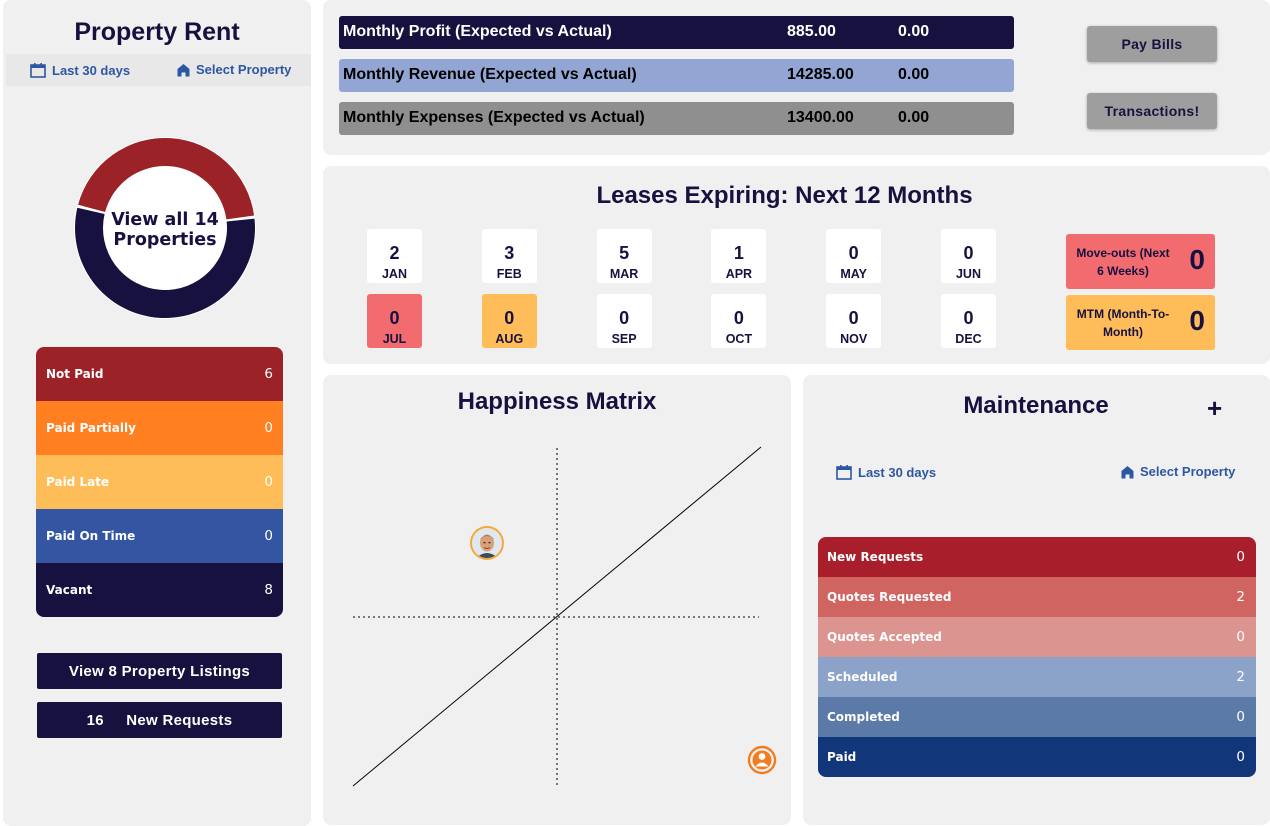 The height and width of the screenshot is (826, 1270). I want to click on lease-month-name: DEC, so click(968, 339).